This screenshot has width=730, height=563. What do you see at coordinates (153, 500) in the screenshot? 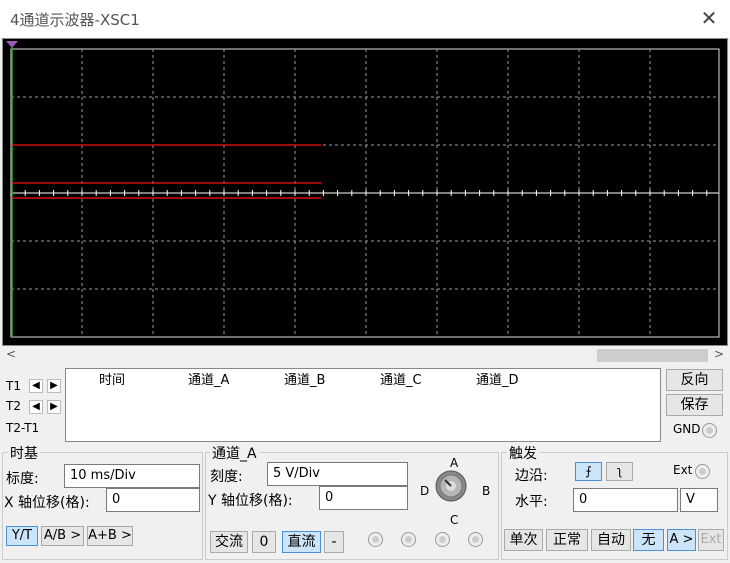
I see `x-position-input: 0` at bounding box center [153, 500].